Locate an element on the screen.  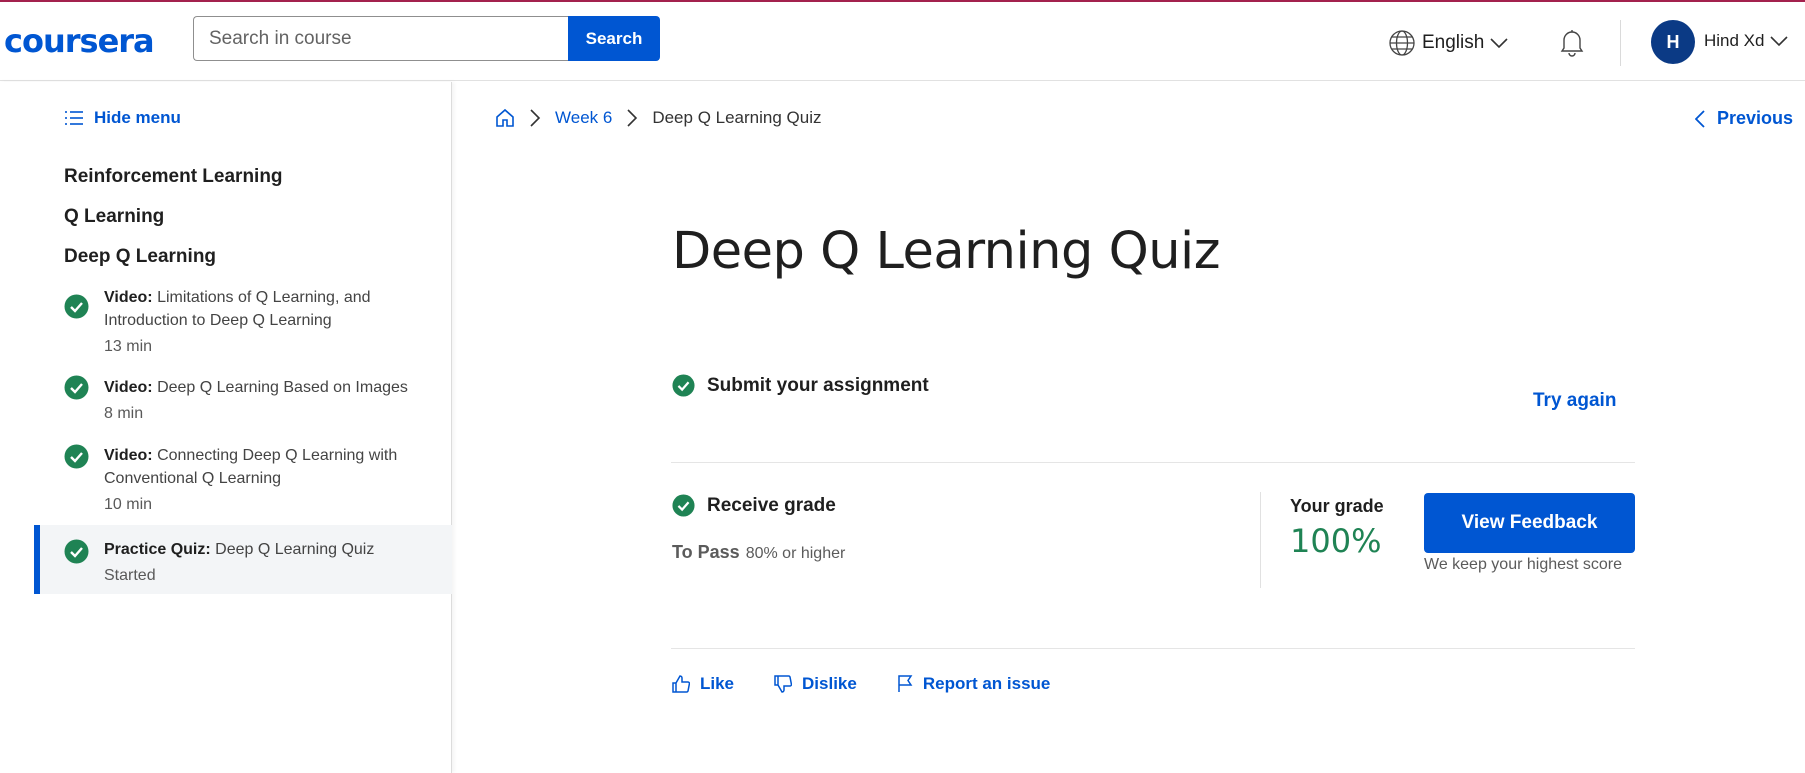
notifications-button is located at coordinates (1572, 44).